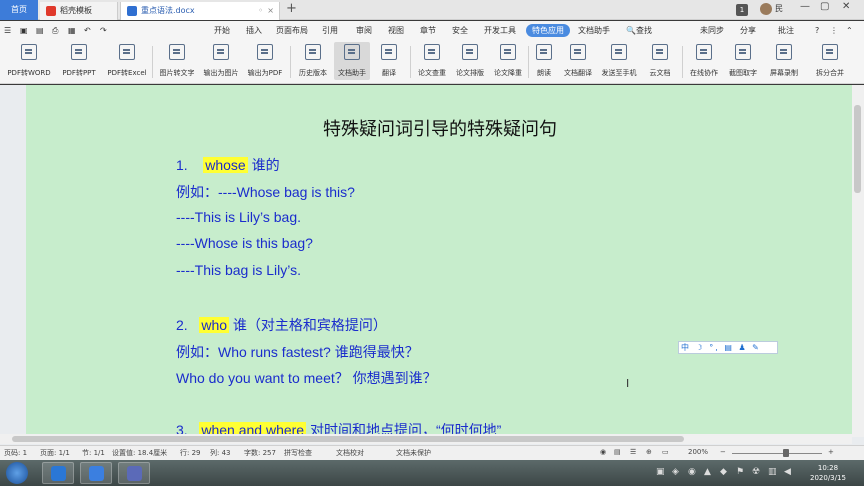 Image resolution: width=864 pixels, height=486 pixels. Describe the element at coordinates (79, 11) in the screenshot. I see `tab-template: 稻壳模板` at that location.